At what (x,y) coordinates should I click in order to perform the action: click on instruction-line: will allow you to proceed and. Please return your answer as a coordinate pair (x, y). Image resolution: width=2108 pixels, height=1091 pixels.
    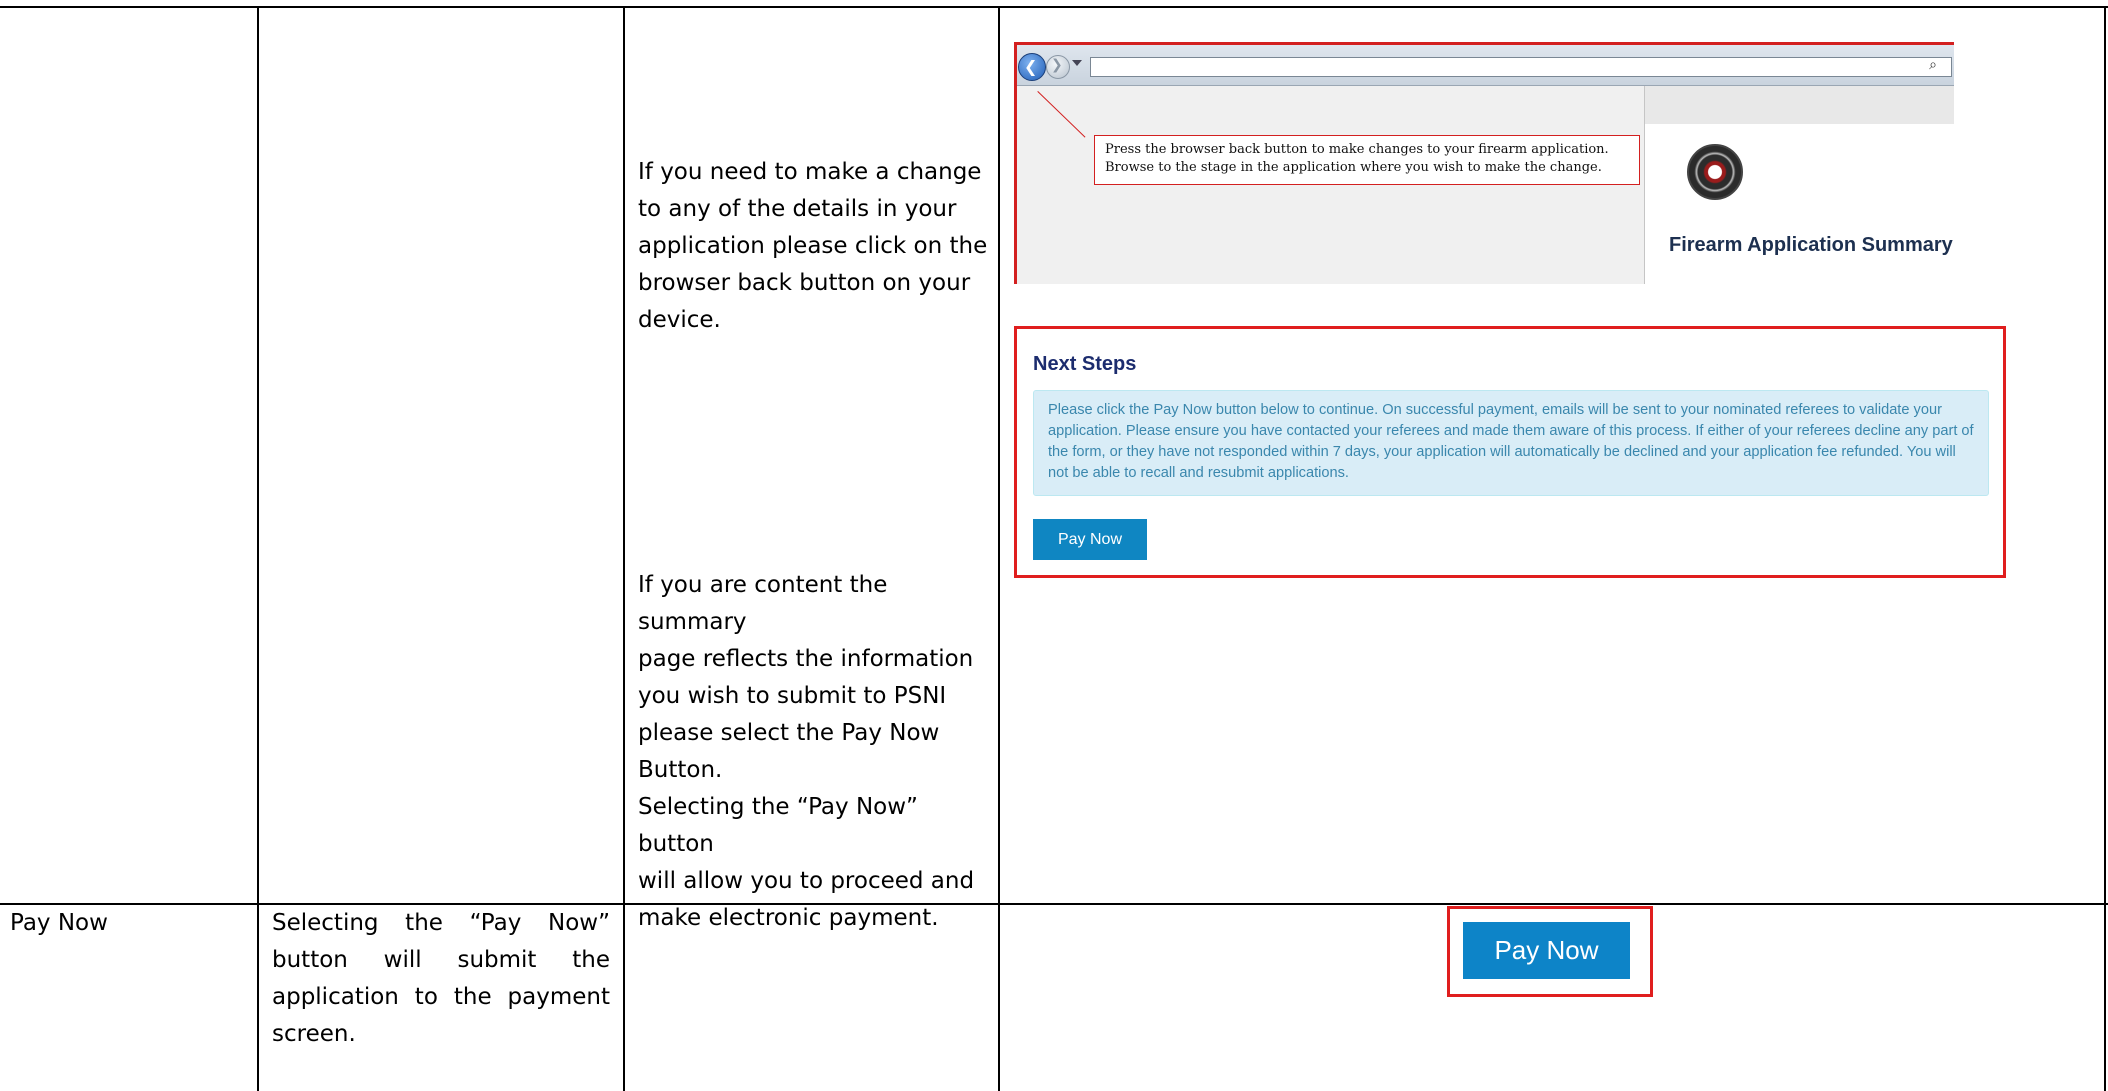
    Looking at the image, I should click on (806, 881).